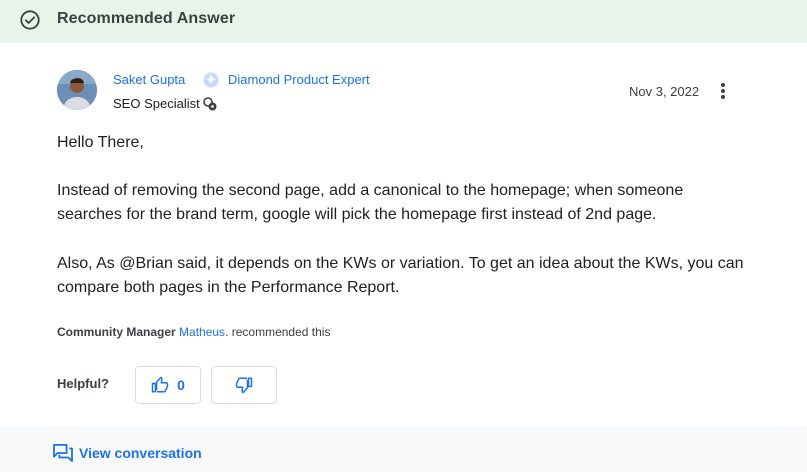  Describe the element at coordinates (181, 385) in the screenshot. I see `upvote-count: 0` at that location.